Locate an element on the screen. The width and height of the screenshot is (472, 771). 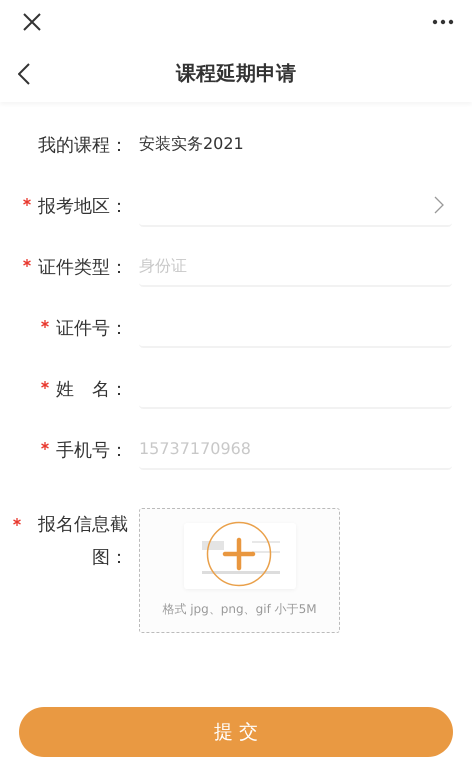
add-icon is located at coordinates (239, 554).